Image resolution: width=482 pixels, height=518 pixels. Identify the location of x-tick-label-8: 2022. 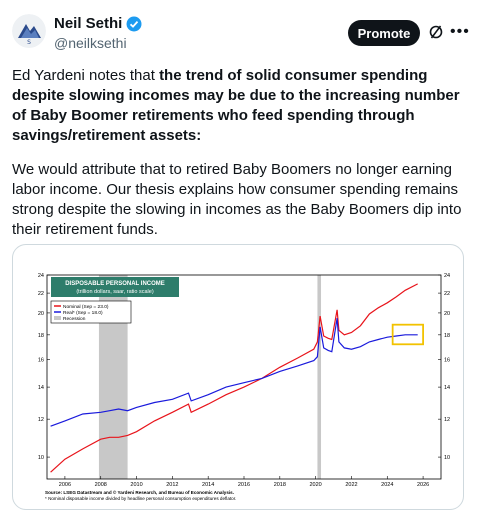
(351, 485).